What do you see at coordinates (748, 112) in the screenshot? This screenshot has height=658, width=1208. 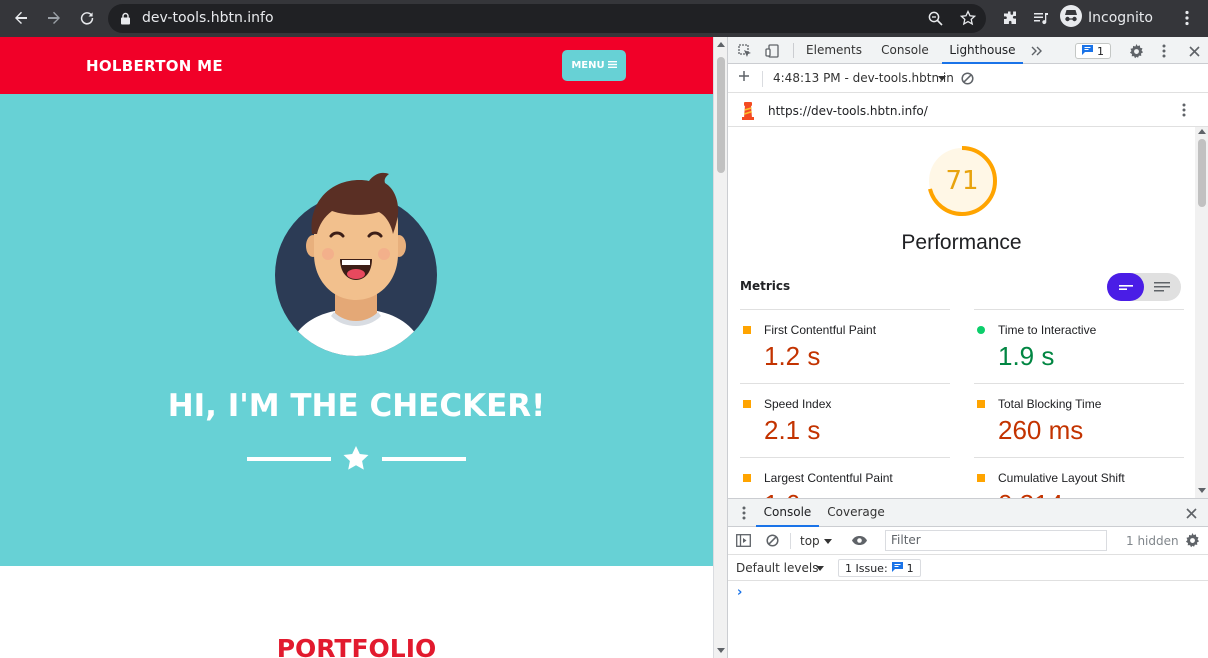 I see `lighthouse-logo-icon` at bounding box center [748, 112].